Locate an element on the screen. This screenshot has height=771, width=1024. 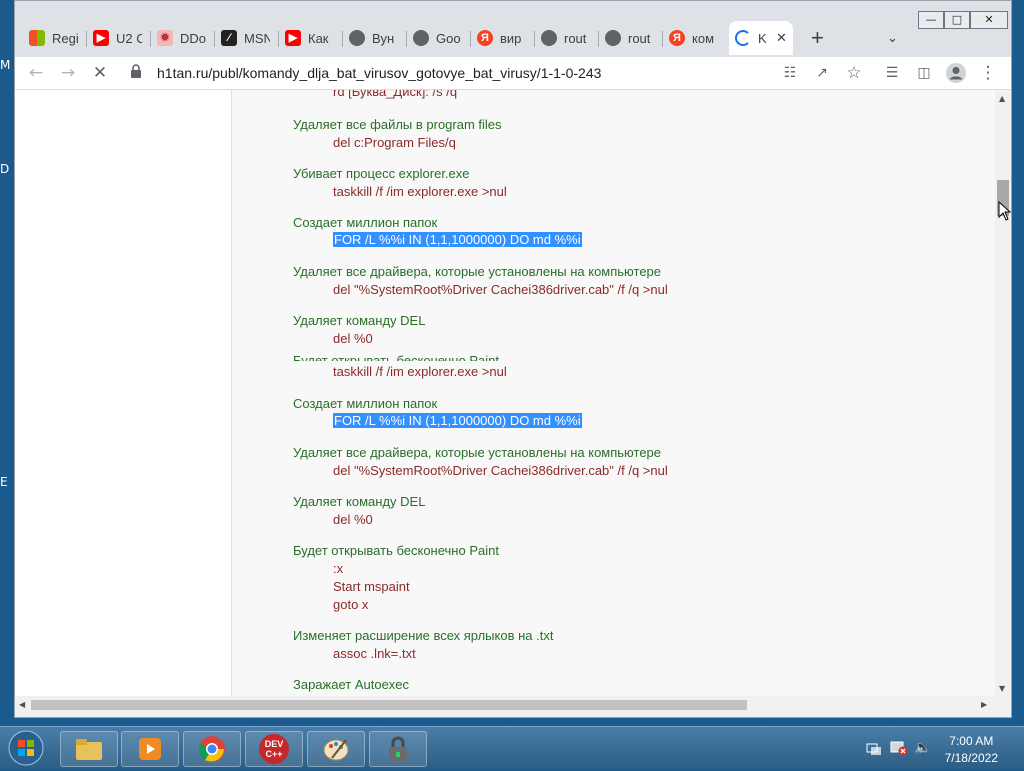
vertical-scrollbar: ▲ ▼ is located at coordinates (1003, 393).